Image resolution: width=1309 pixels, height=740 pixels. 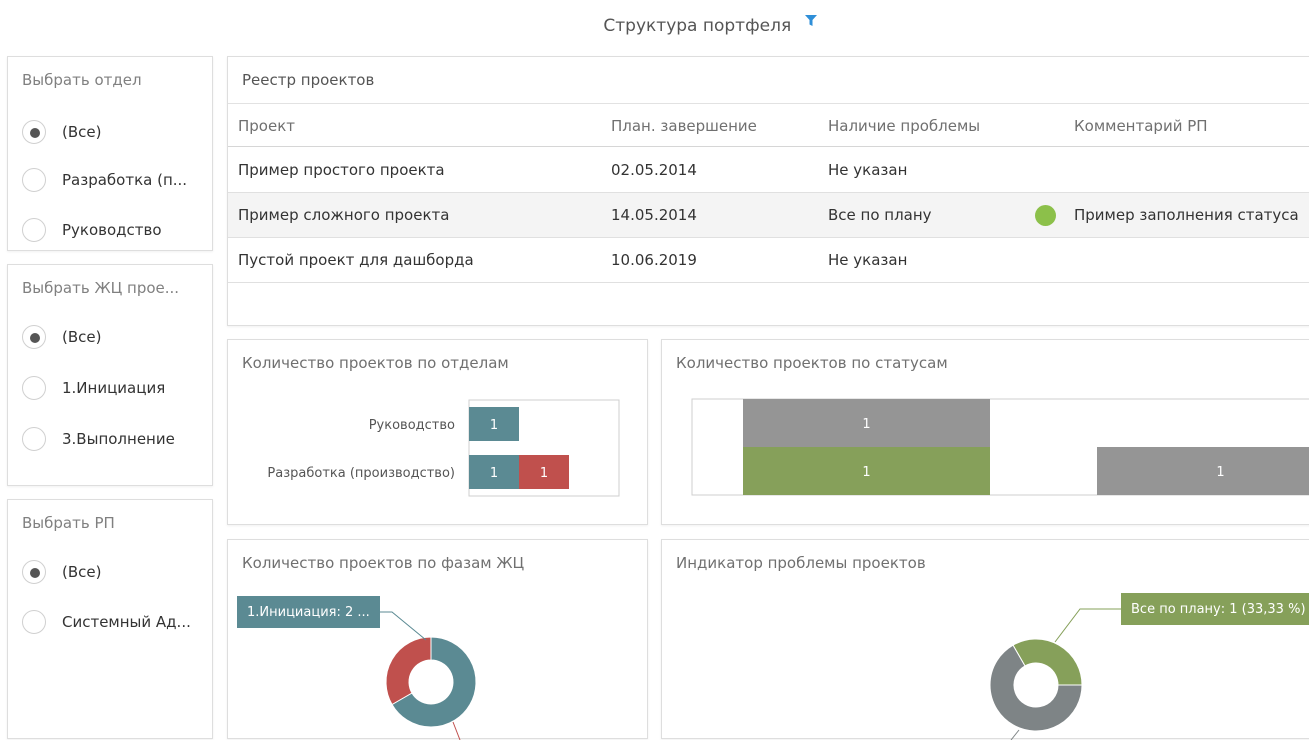 I want to click on lifecycle-option-initiation: 1.Инициация, so click(x=93, y=388).